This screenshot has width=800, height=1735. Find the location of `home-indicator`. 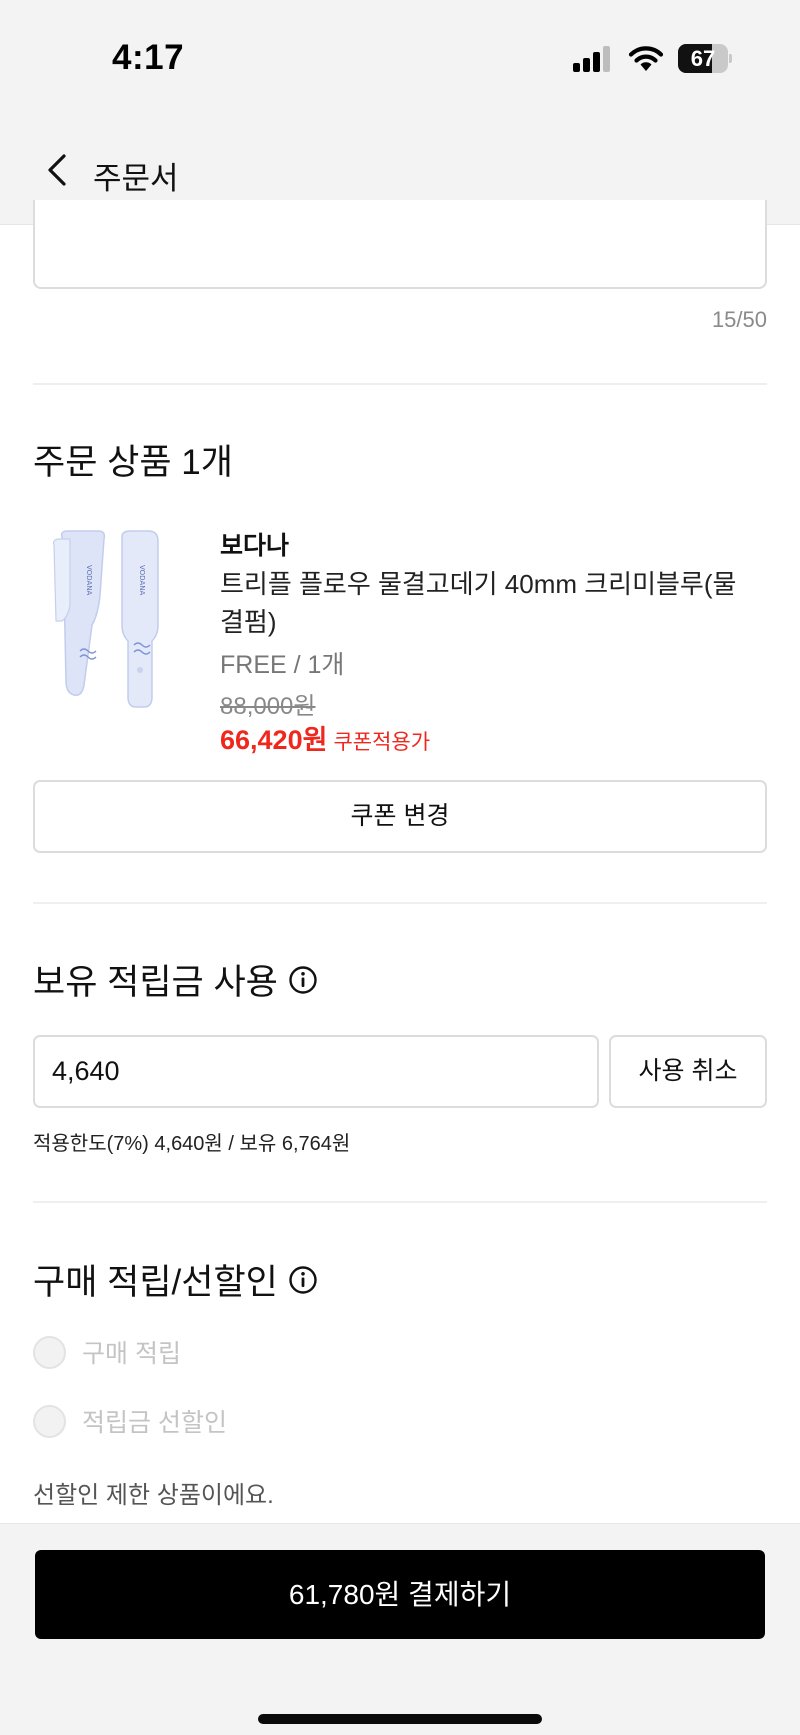

home-indicator is located at coordinates (400, 1719).